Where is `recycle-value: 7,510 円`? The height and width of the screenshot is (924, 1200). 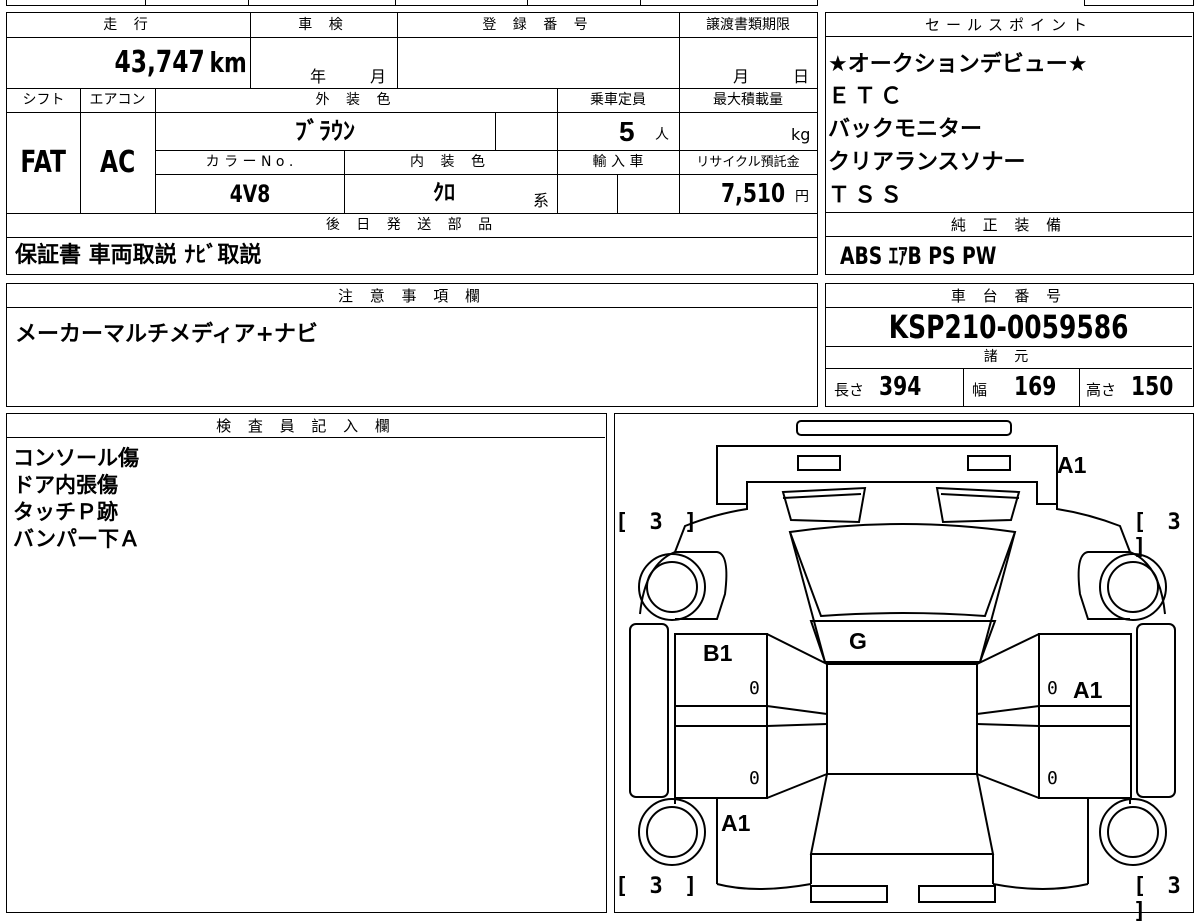
recycle-value: 7,510 円 is located at coordinates (765, 194).